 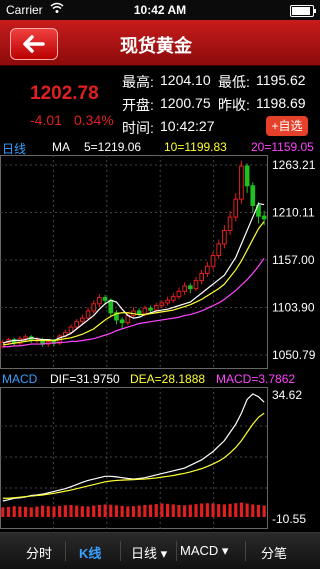 What do you see at coordinates (289, 519) in the screenshot?
I see `macd-tick-label: -10.55` at bounding box center [289, 519].